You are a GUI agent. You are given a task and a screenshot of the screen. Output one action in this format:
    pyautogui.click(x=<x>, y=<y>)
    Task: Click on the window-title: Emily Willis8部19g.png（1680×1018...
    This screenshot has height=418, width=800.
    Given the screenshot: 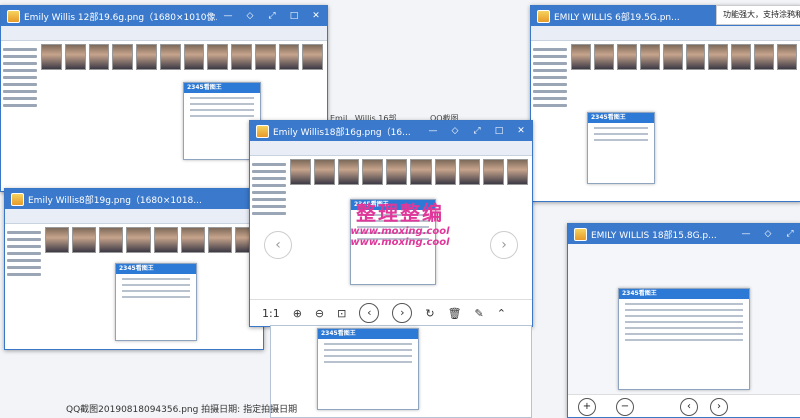 What is the action you would take?
    pyautogui.click(x=115, y=200)
    